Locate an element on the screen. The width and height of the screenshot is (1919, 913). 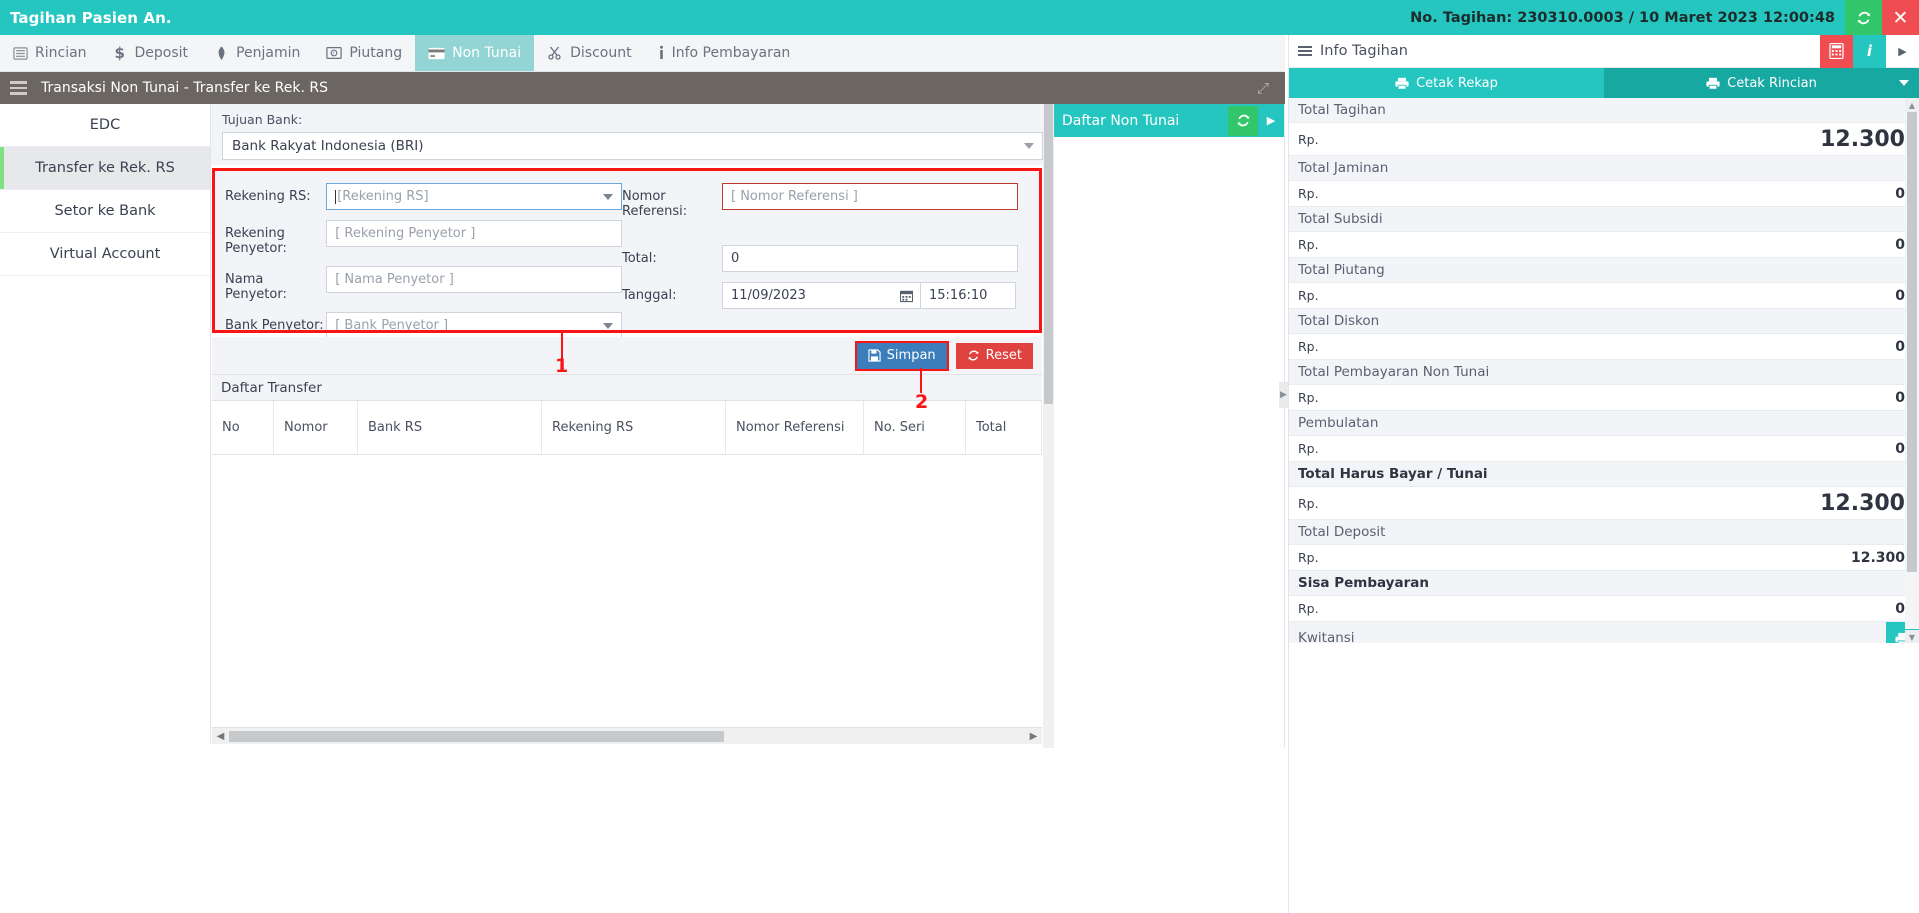
scroll-left-icon: ◀ is located at coordinates (220, 736).